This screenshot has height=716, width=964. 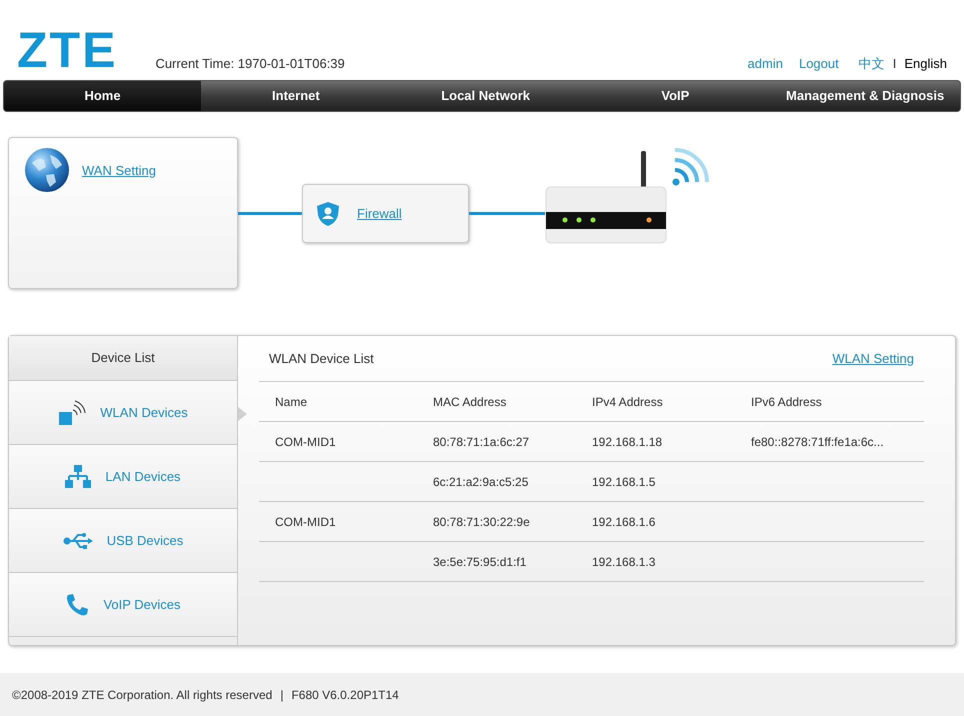 What do you see at coordinates (123, 541) in the screenshot?
I see `device-type-tab: USB Devices` at bounding box center [123, 541].